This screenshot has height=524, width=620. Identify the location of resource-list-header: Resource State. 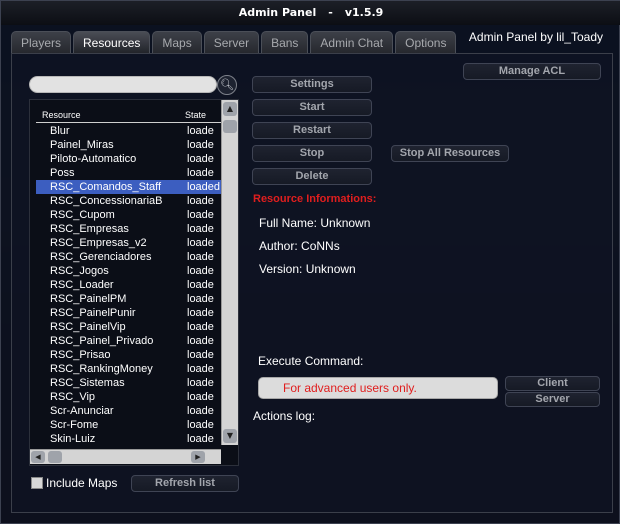
(129, 115).